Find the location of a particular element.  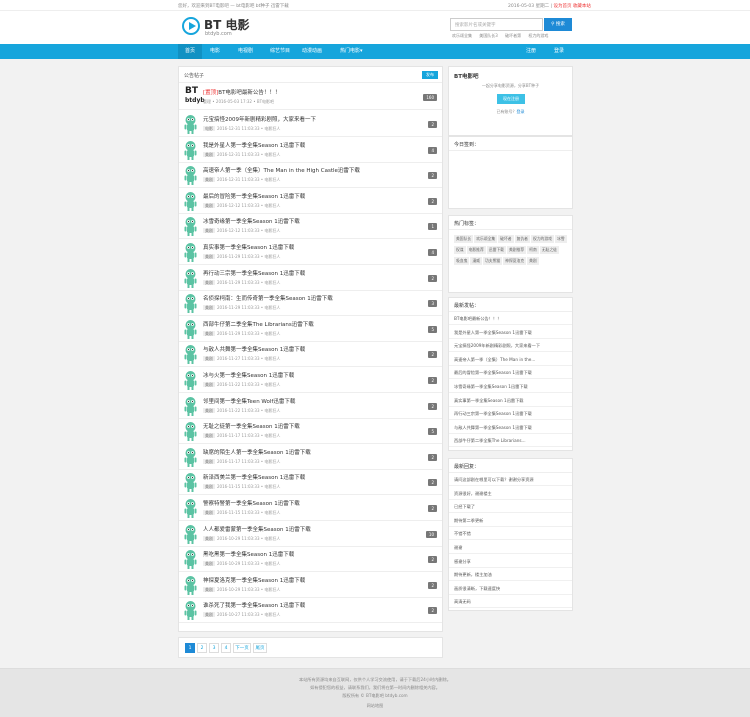

thread-title: 最后的冒险第一季全集Season 1迅雷下载 is located at coordinates (254, 196).